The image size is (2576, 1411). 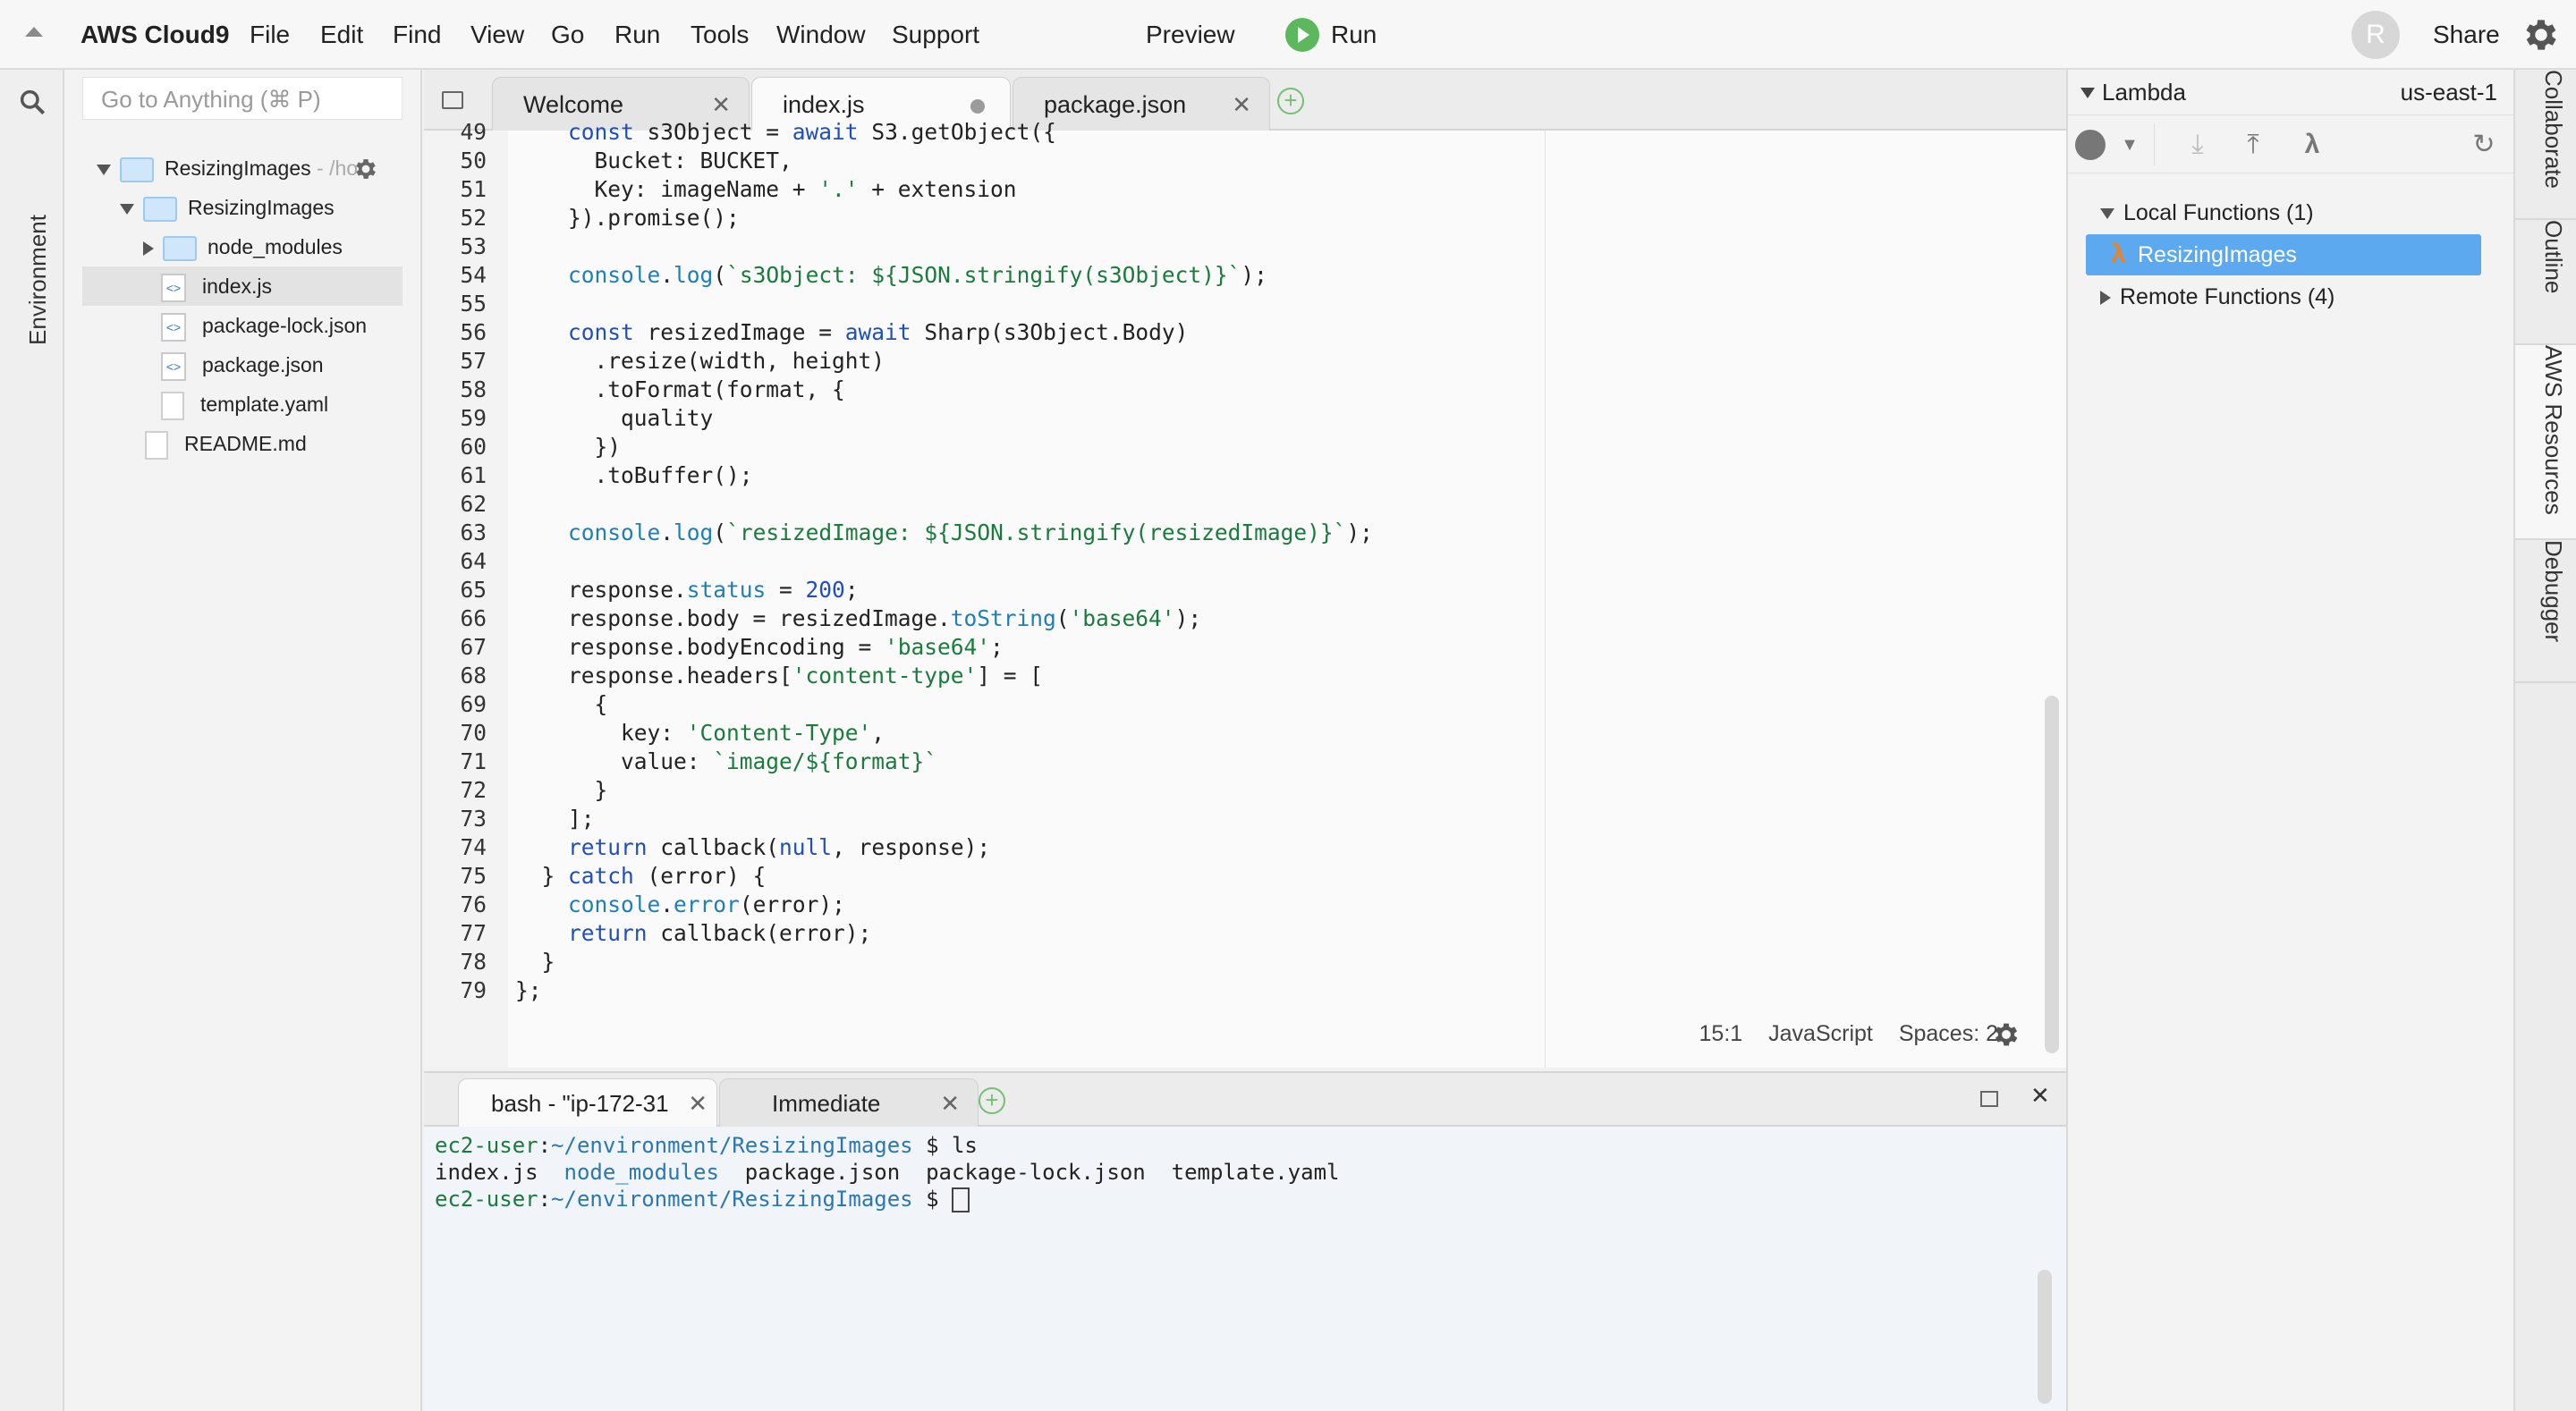 I want to click on cursor-position: 15:1, so click(x=1721, y=1033).